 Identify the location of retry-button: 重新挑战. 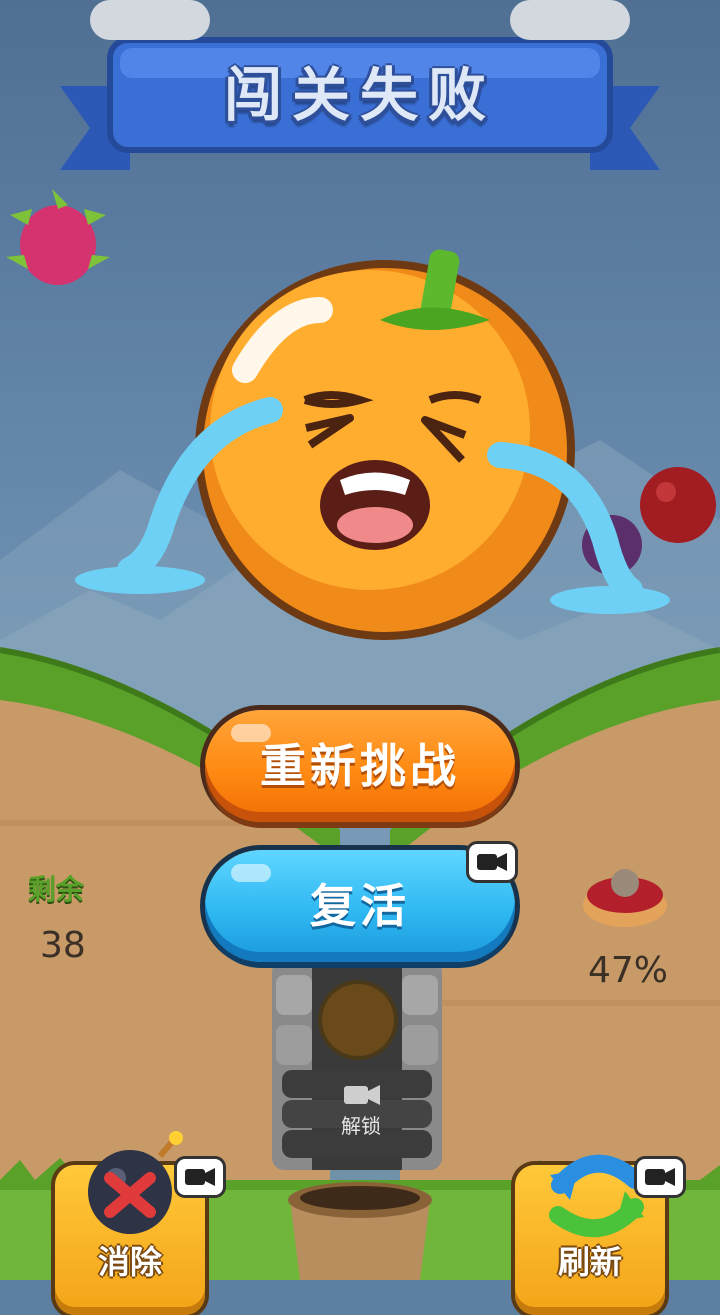
(360, 766).